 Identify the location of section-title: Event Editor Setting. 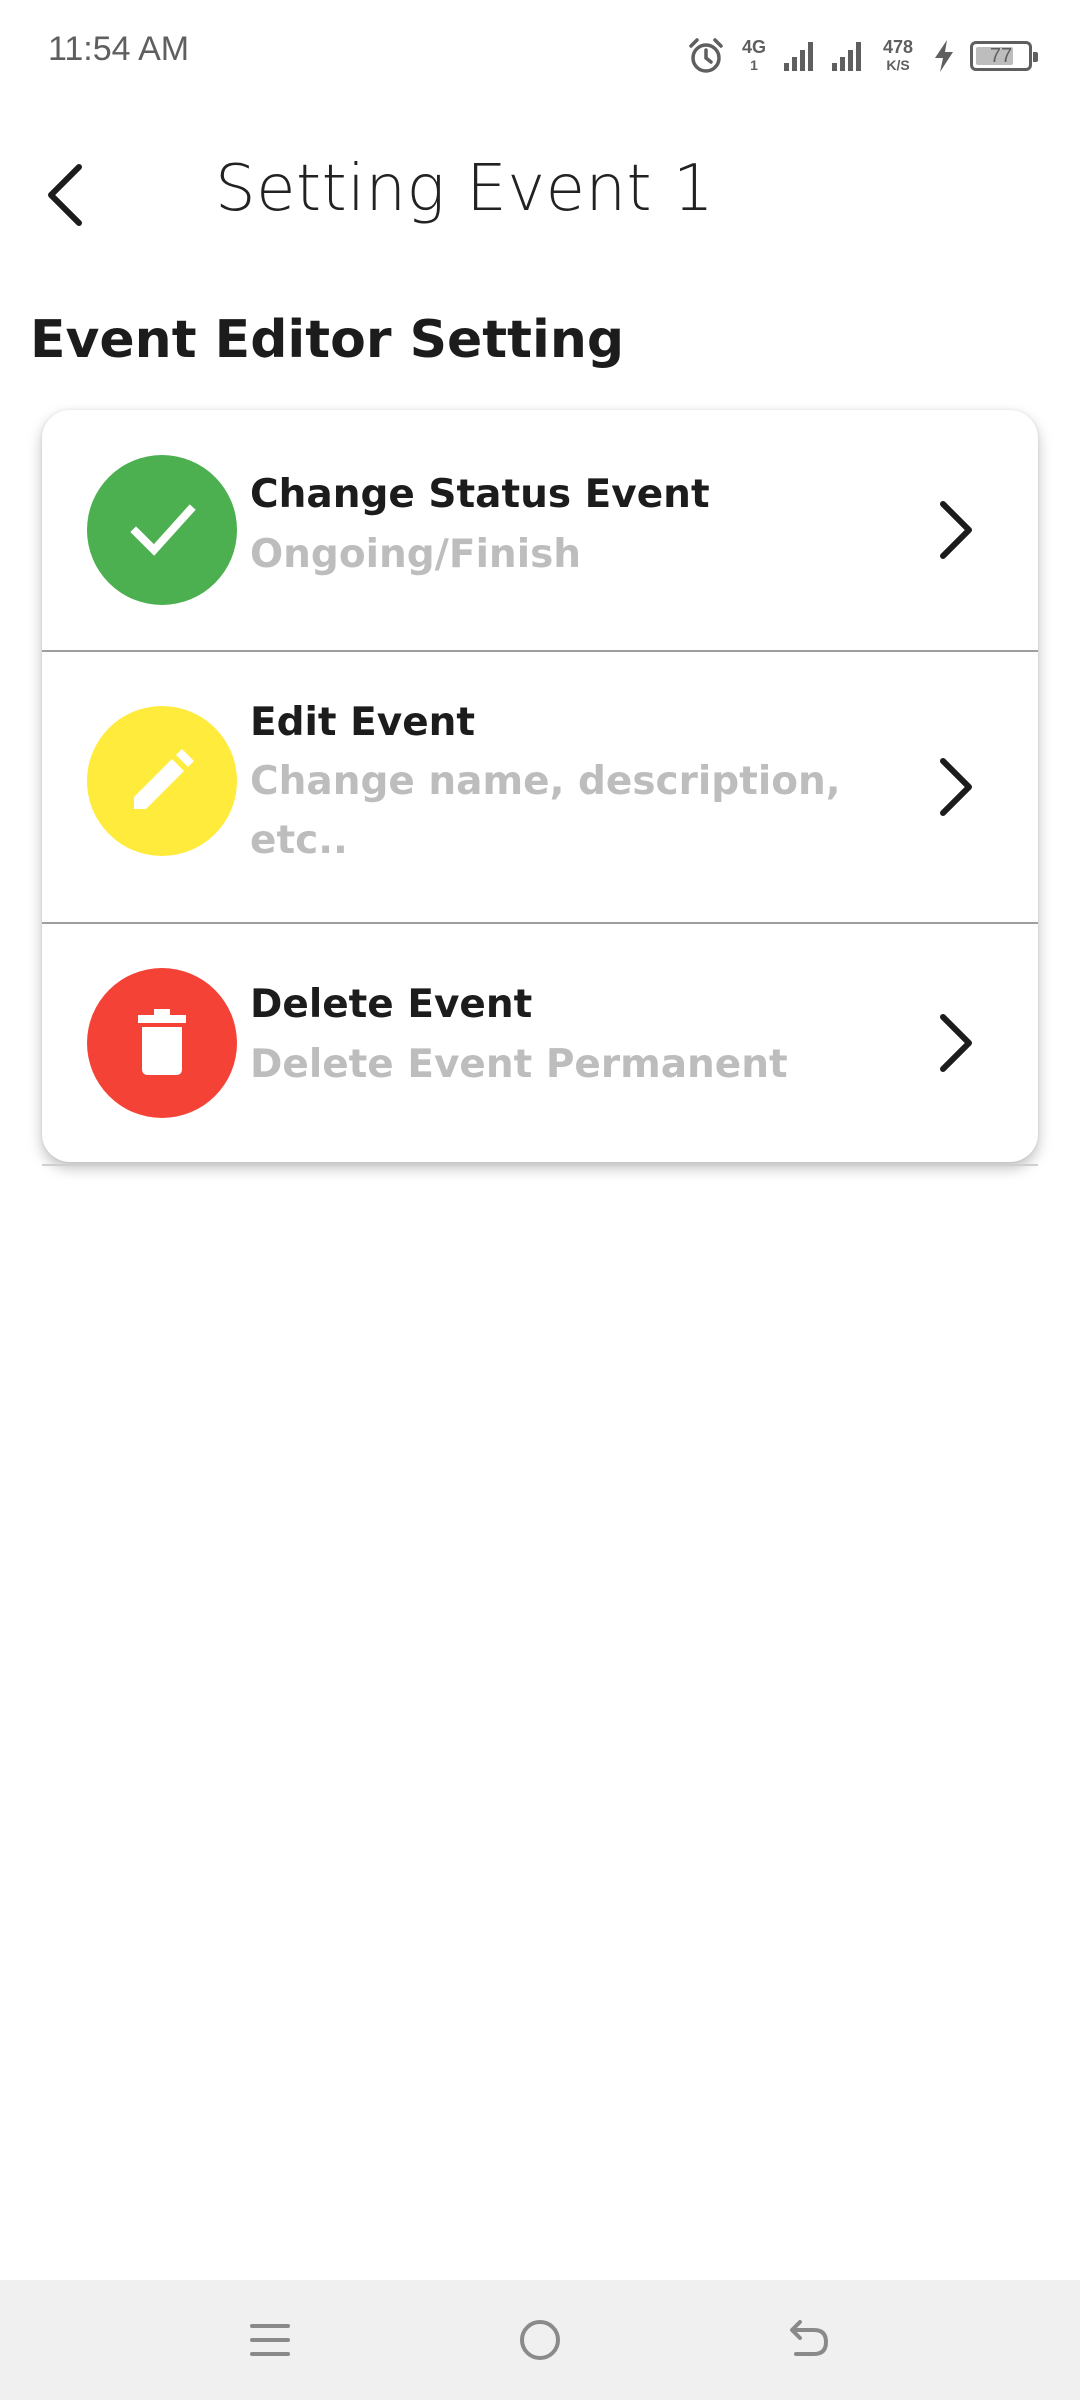
(327, 340).